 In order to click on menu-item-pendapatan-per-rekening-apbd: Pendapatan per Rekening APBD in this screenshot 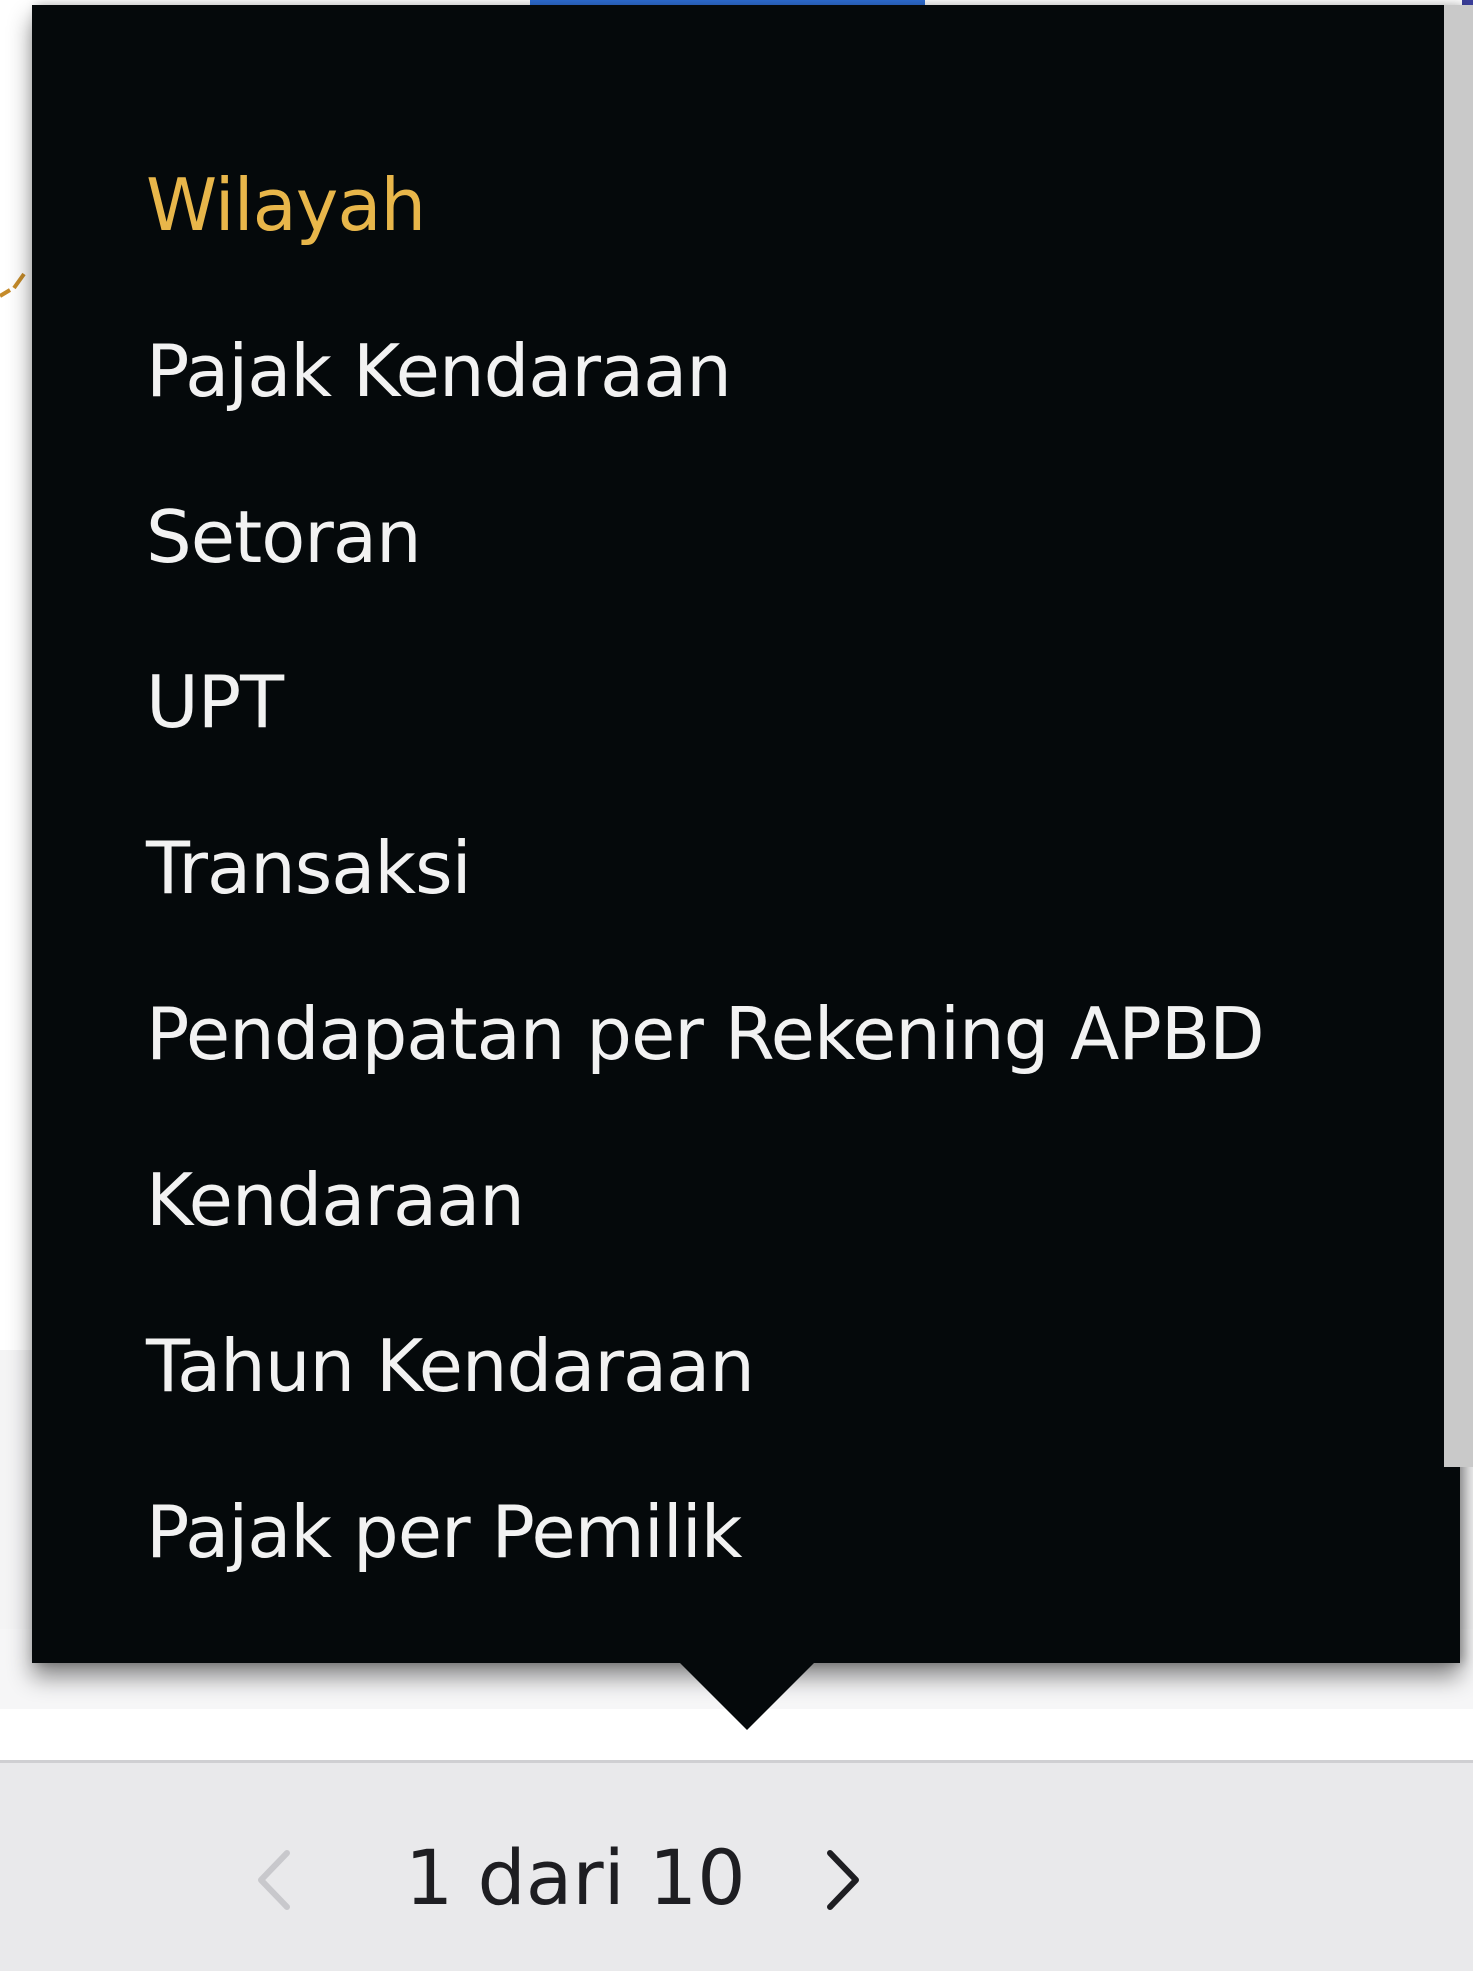, I will do `click(705, 1034)`.